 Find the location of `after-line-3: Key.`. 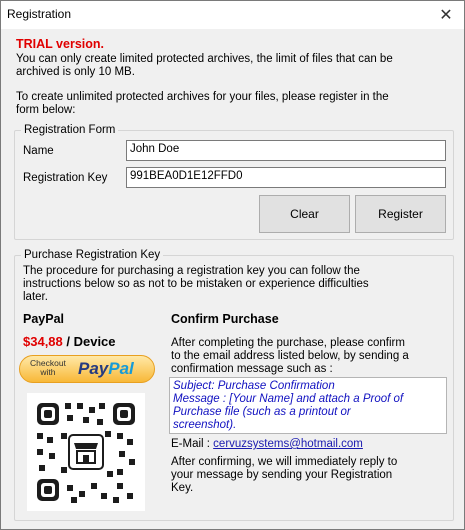

after-line-3: Key. is located at coordinates (182, 488).